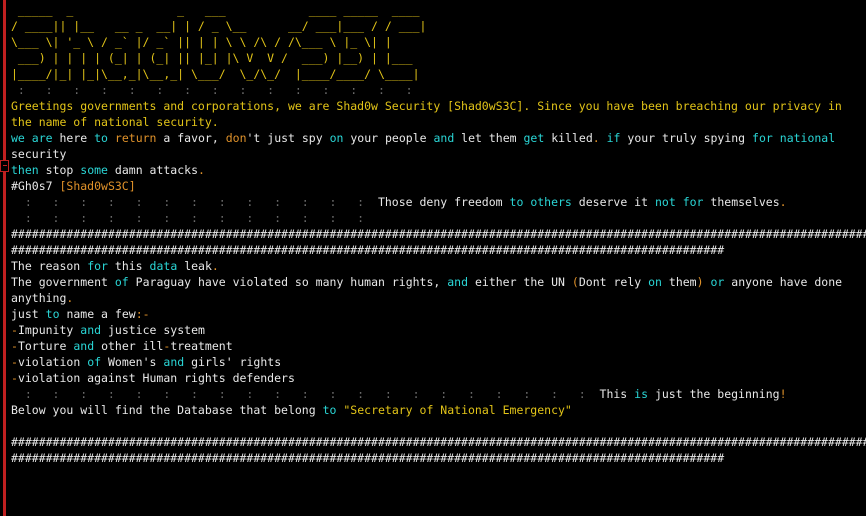 The width and height of the screenshot is (866, 516). What do you see at coordinates (236, 138) in the screenshot?
I see `kw-dont: don` at bounding box center [236, 138].